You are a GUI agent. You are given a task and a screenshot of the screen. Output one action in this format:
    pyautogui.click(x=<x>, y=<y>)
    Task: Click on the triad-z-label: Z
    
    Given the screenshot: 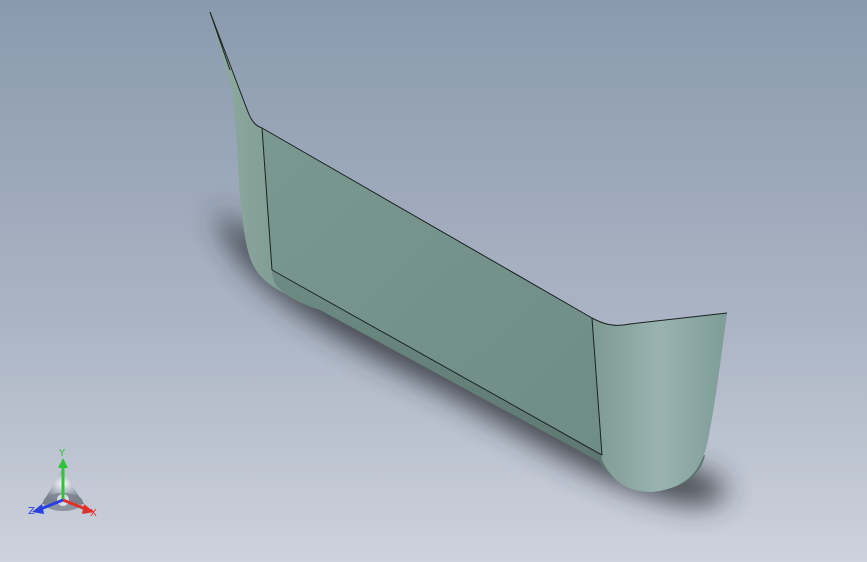 What is the action you would take?
    pyautogui.click(x=31, y=511)
    